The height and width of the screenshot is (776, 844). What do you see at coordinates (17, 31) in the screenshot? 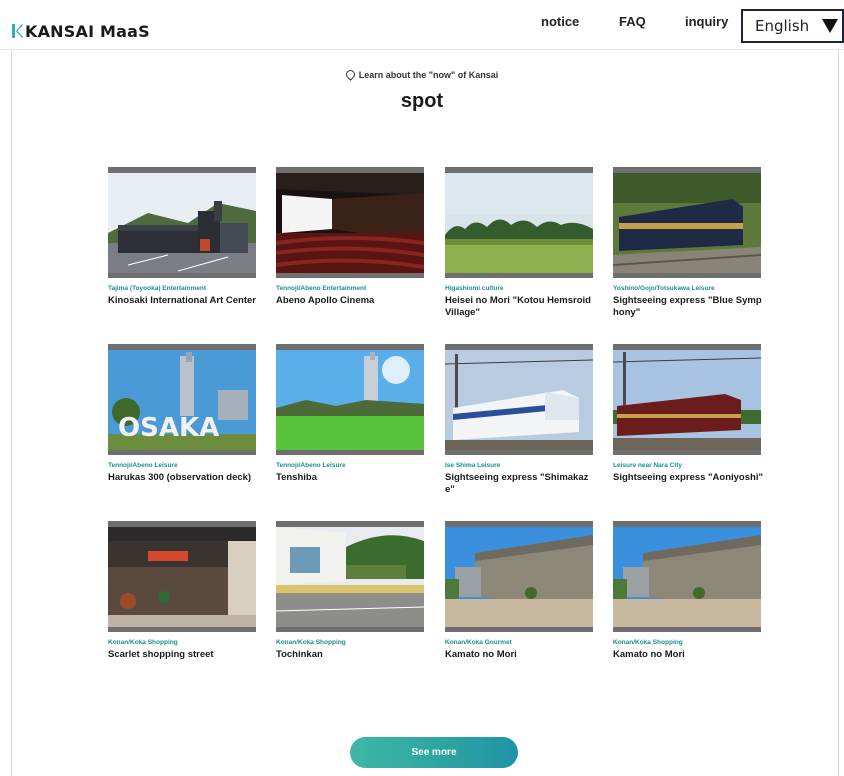
I see `logo-mark-icon` at bounding box center [17, 31].